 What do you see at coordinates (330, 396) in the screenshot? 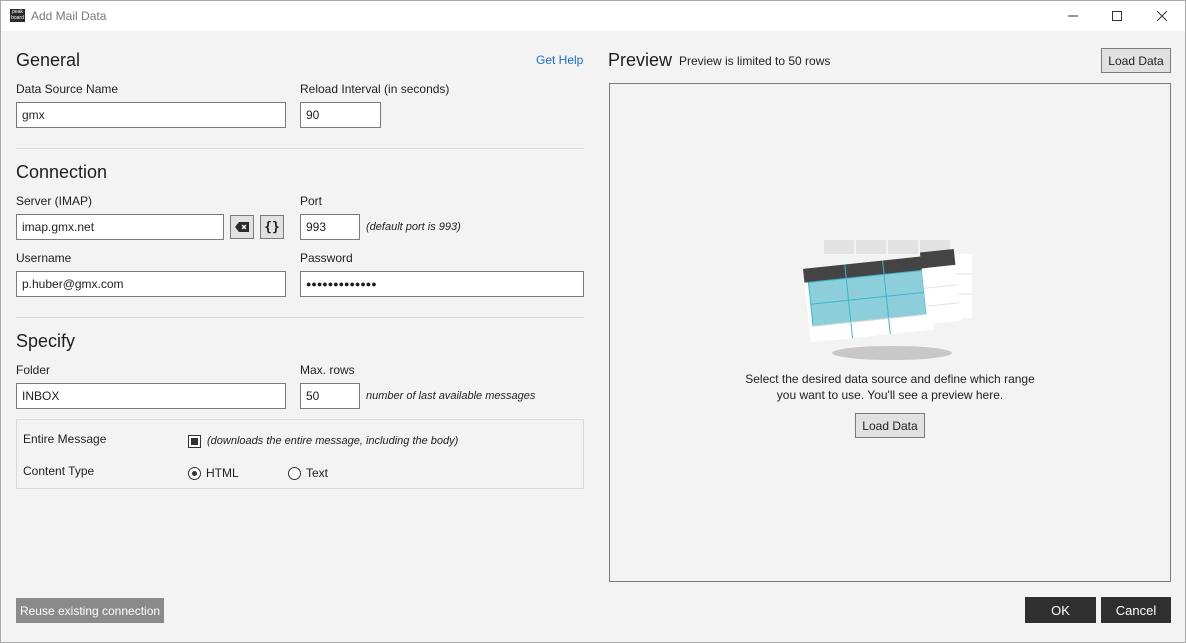
I see `max-rows-input: 50` at bounding box center [330, 396].